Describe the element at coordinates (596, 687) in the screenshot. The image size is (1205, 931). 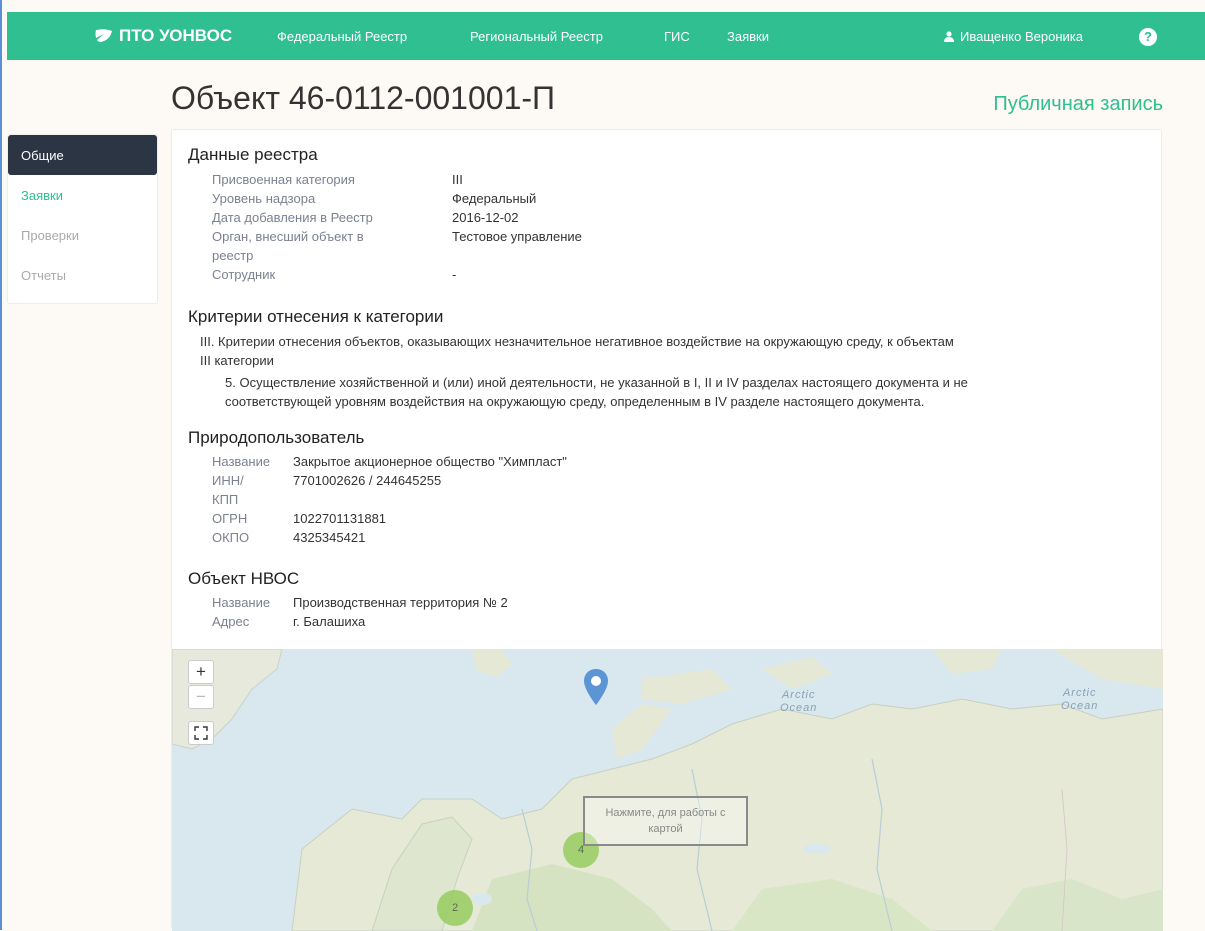
I see `location-marker-icon` at that location.